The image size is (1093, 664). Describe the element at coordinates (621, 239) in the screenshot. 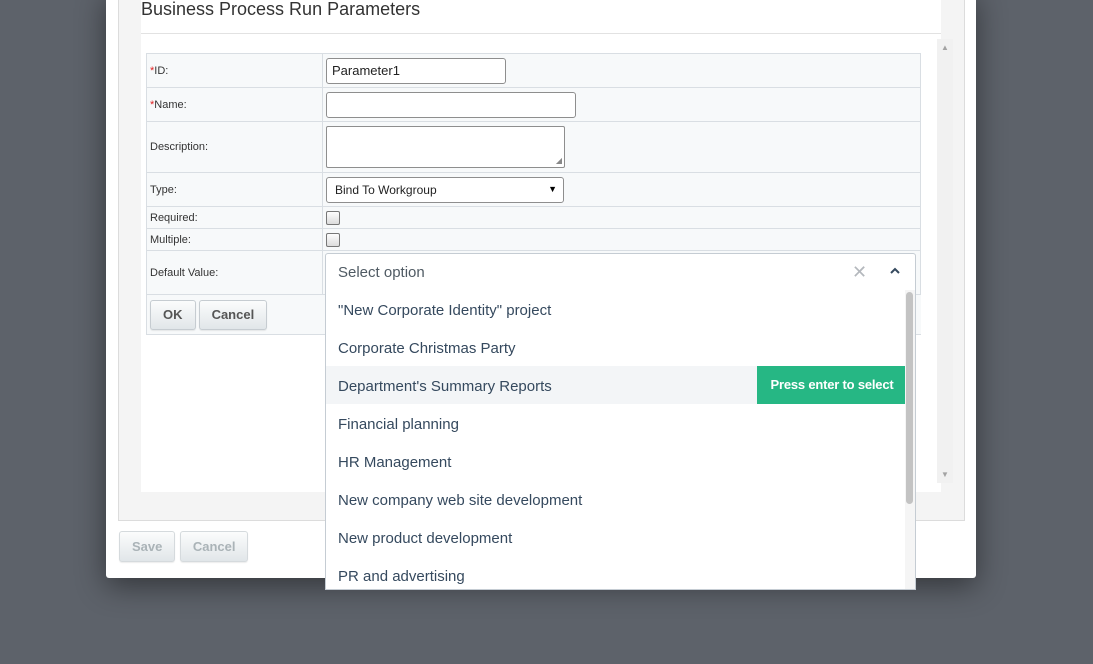

I see `multiple-checkbox-cell` at that location.